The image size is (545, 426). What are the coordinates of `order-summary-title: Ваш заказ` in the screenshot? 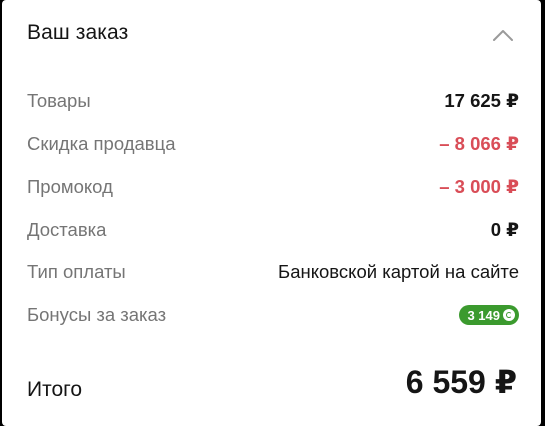 It's located at (78, 32).